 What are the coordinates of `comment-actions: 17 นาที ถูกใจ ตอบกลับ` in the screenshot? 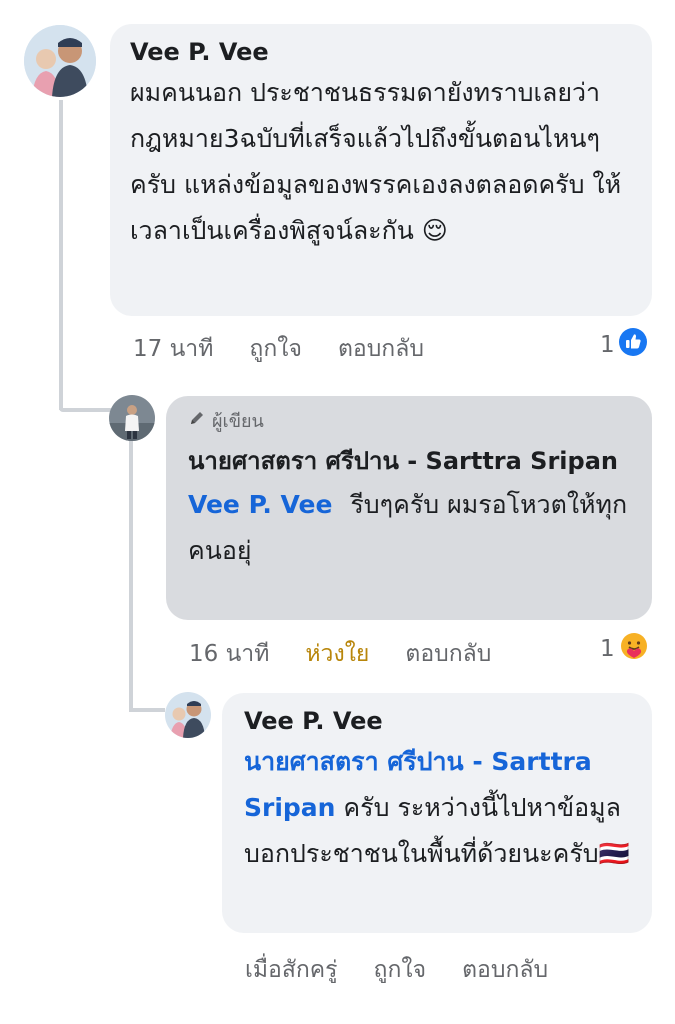 It's located at (278, 349).